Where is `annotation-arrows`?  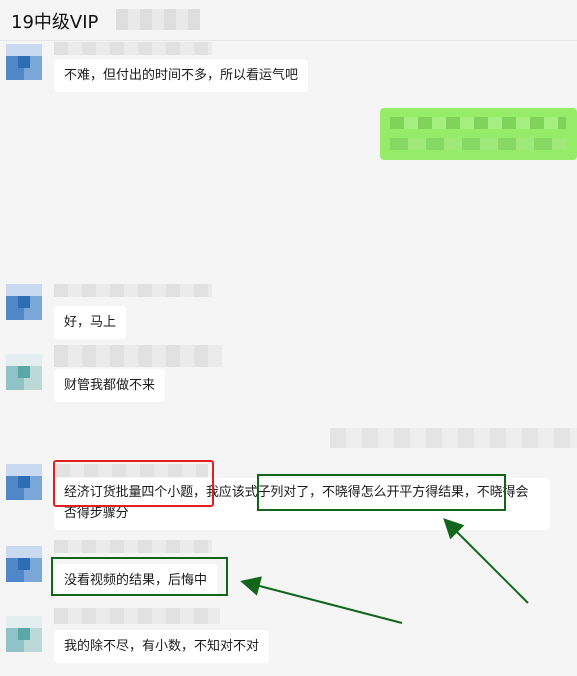
annotation-arrows is located at coordinates (384, 571).